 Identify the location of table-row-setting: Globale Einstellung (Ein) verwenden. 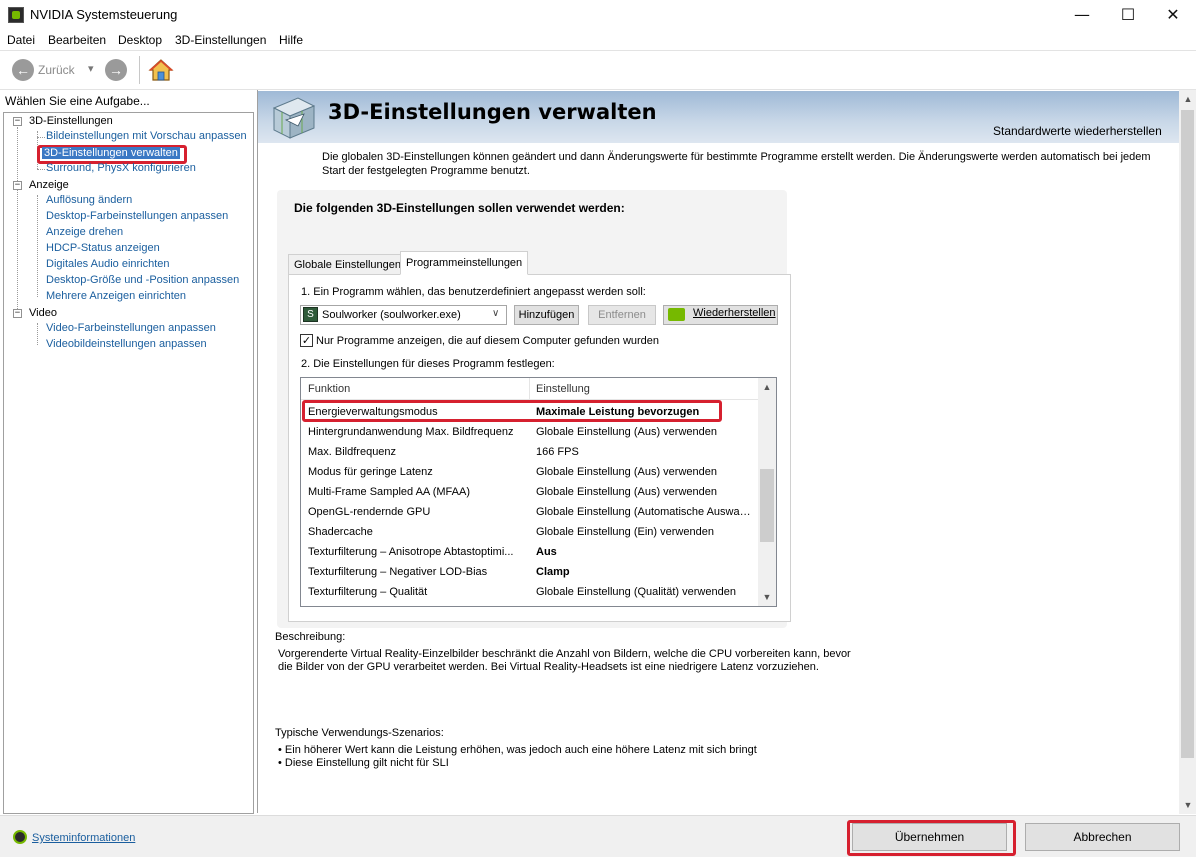
(625, 532).